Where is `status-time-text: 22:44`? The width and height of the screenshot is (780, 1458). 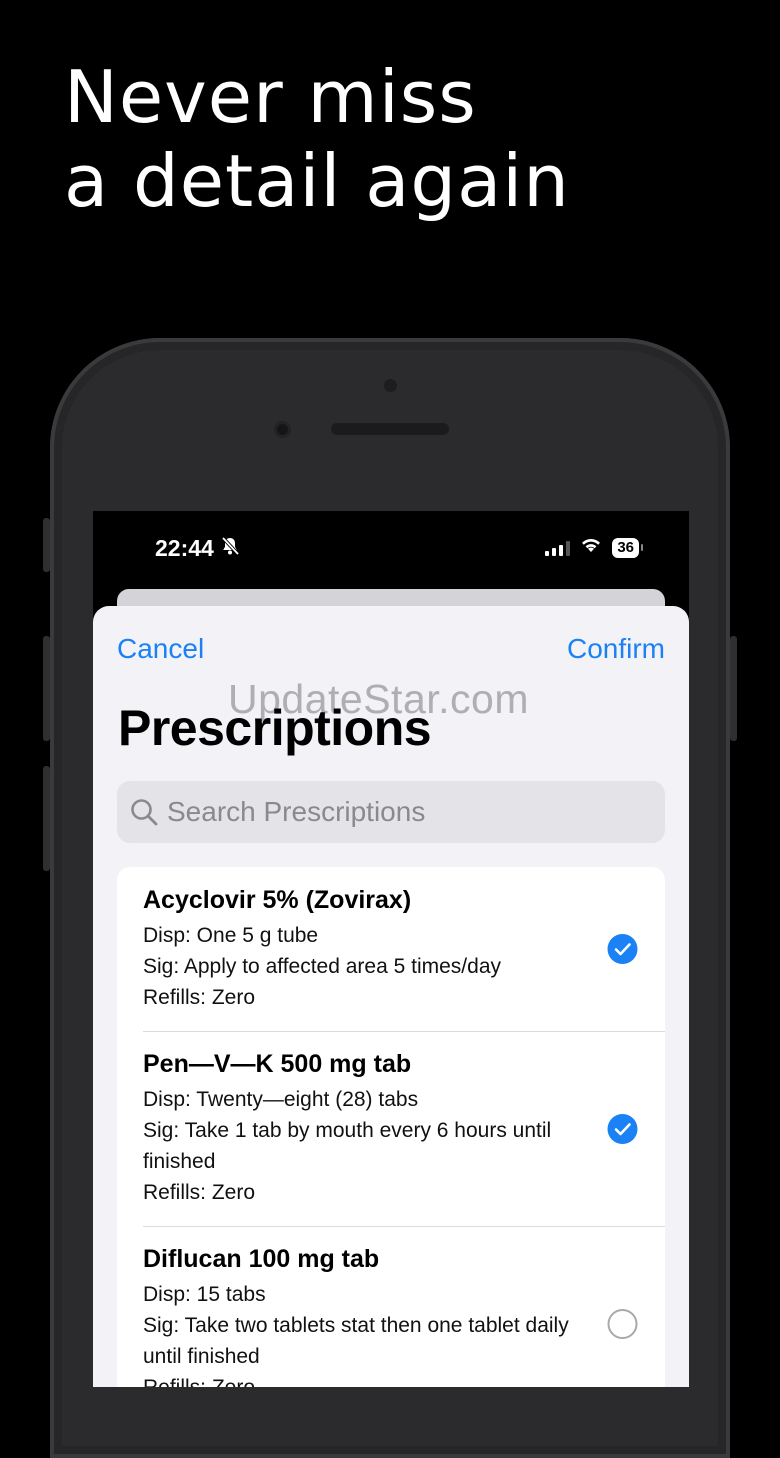
status-time-text: 22:44 is located at coordinates (184, 548).